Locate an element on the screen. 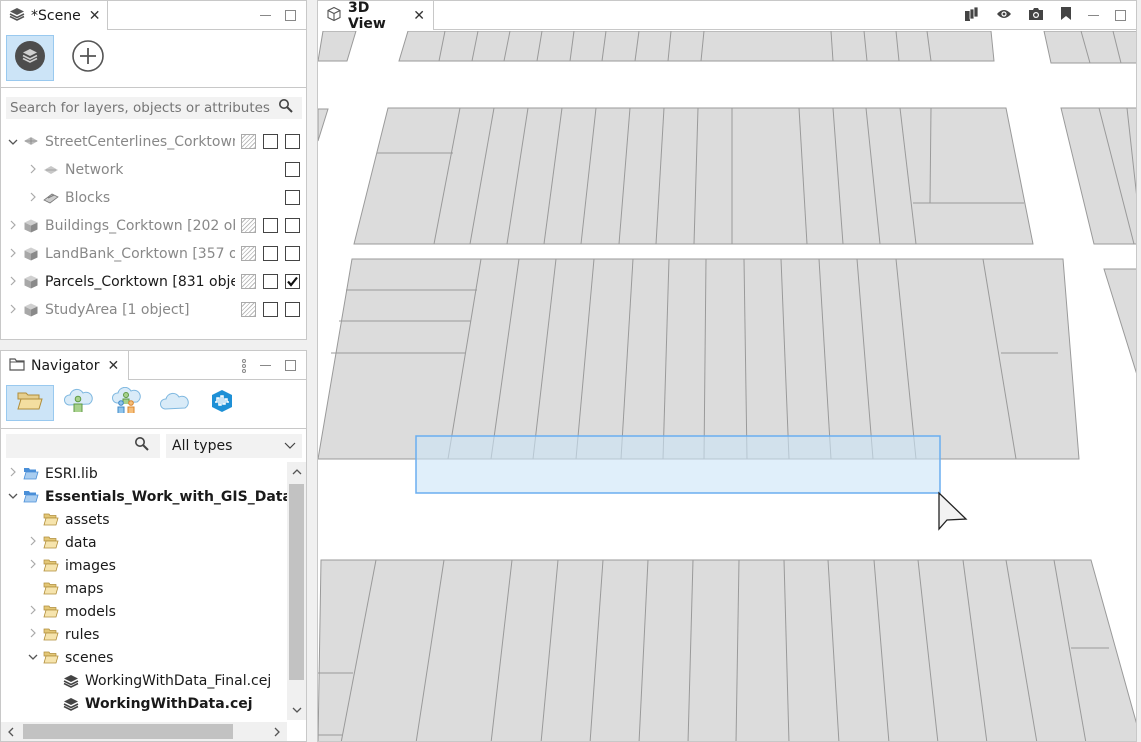  navigator-item: images is located at coordinates (58, 565).